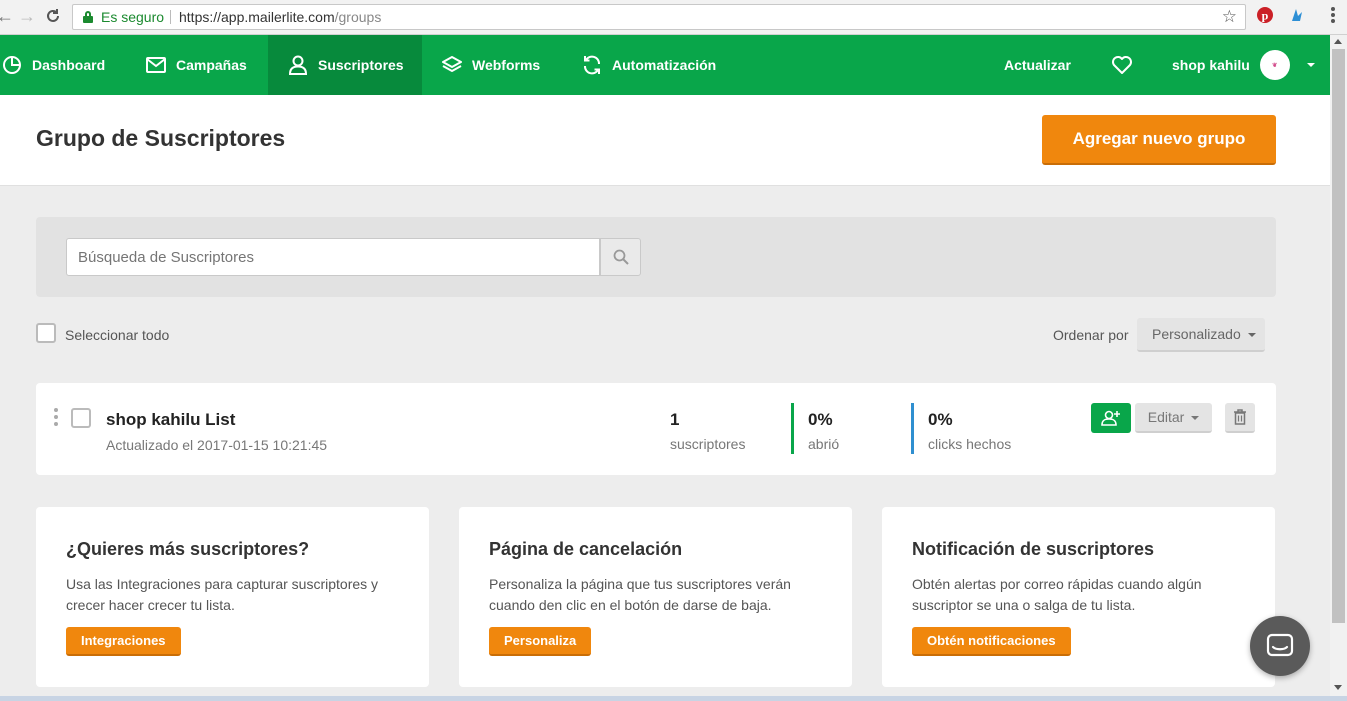 This screenshot has width=1347, height=701. I want to click on nav-label-automation: Automatización, so click(664, 65).